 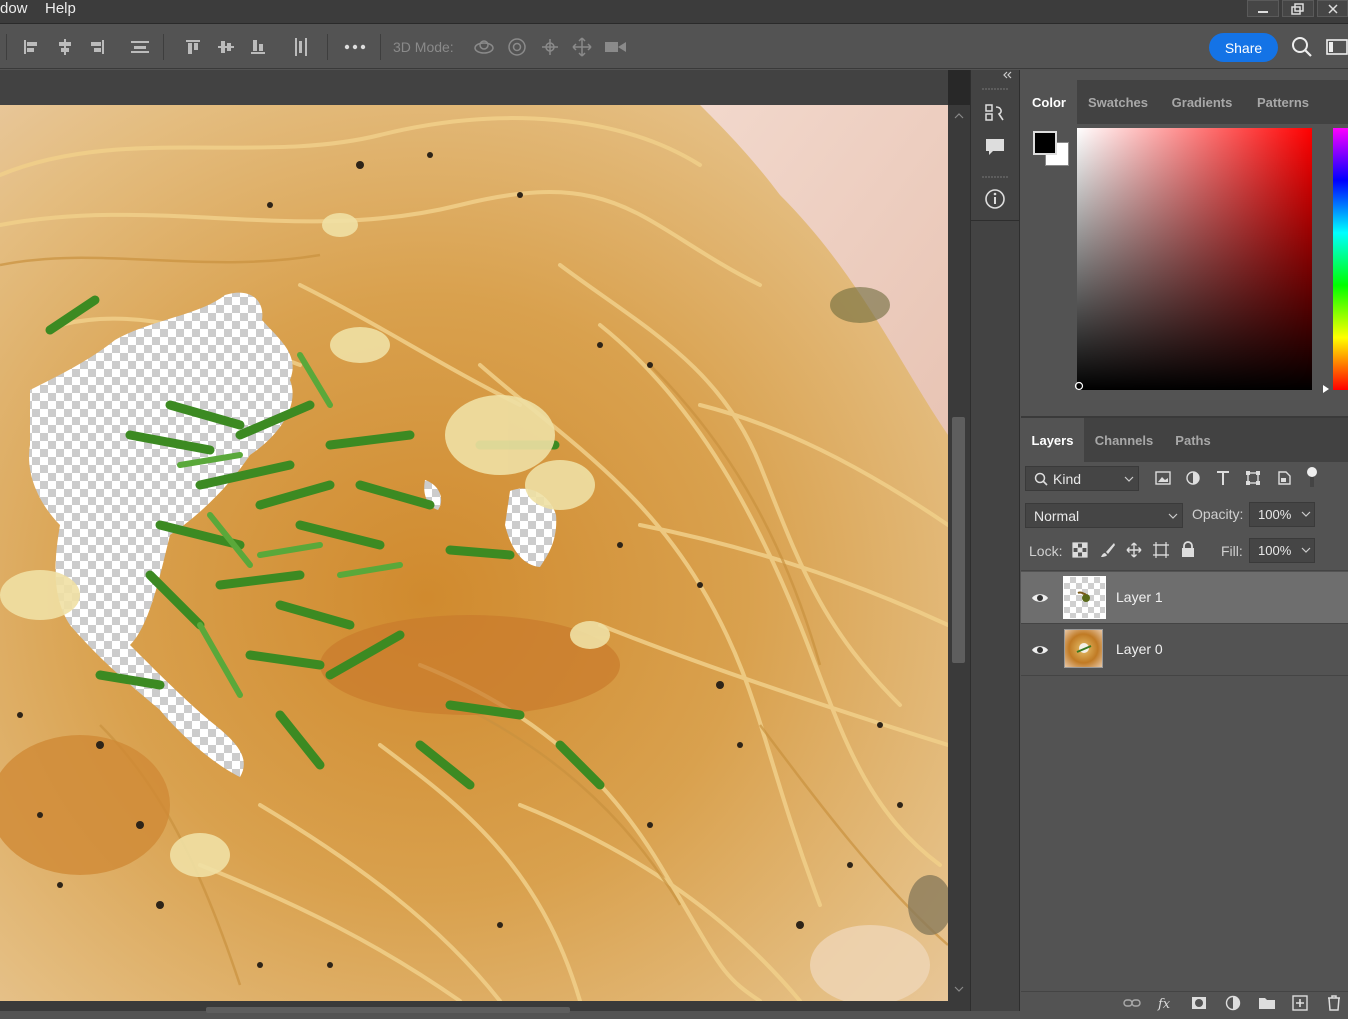 I want to click on minimize-button, so click(x=1263, y=8).